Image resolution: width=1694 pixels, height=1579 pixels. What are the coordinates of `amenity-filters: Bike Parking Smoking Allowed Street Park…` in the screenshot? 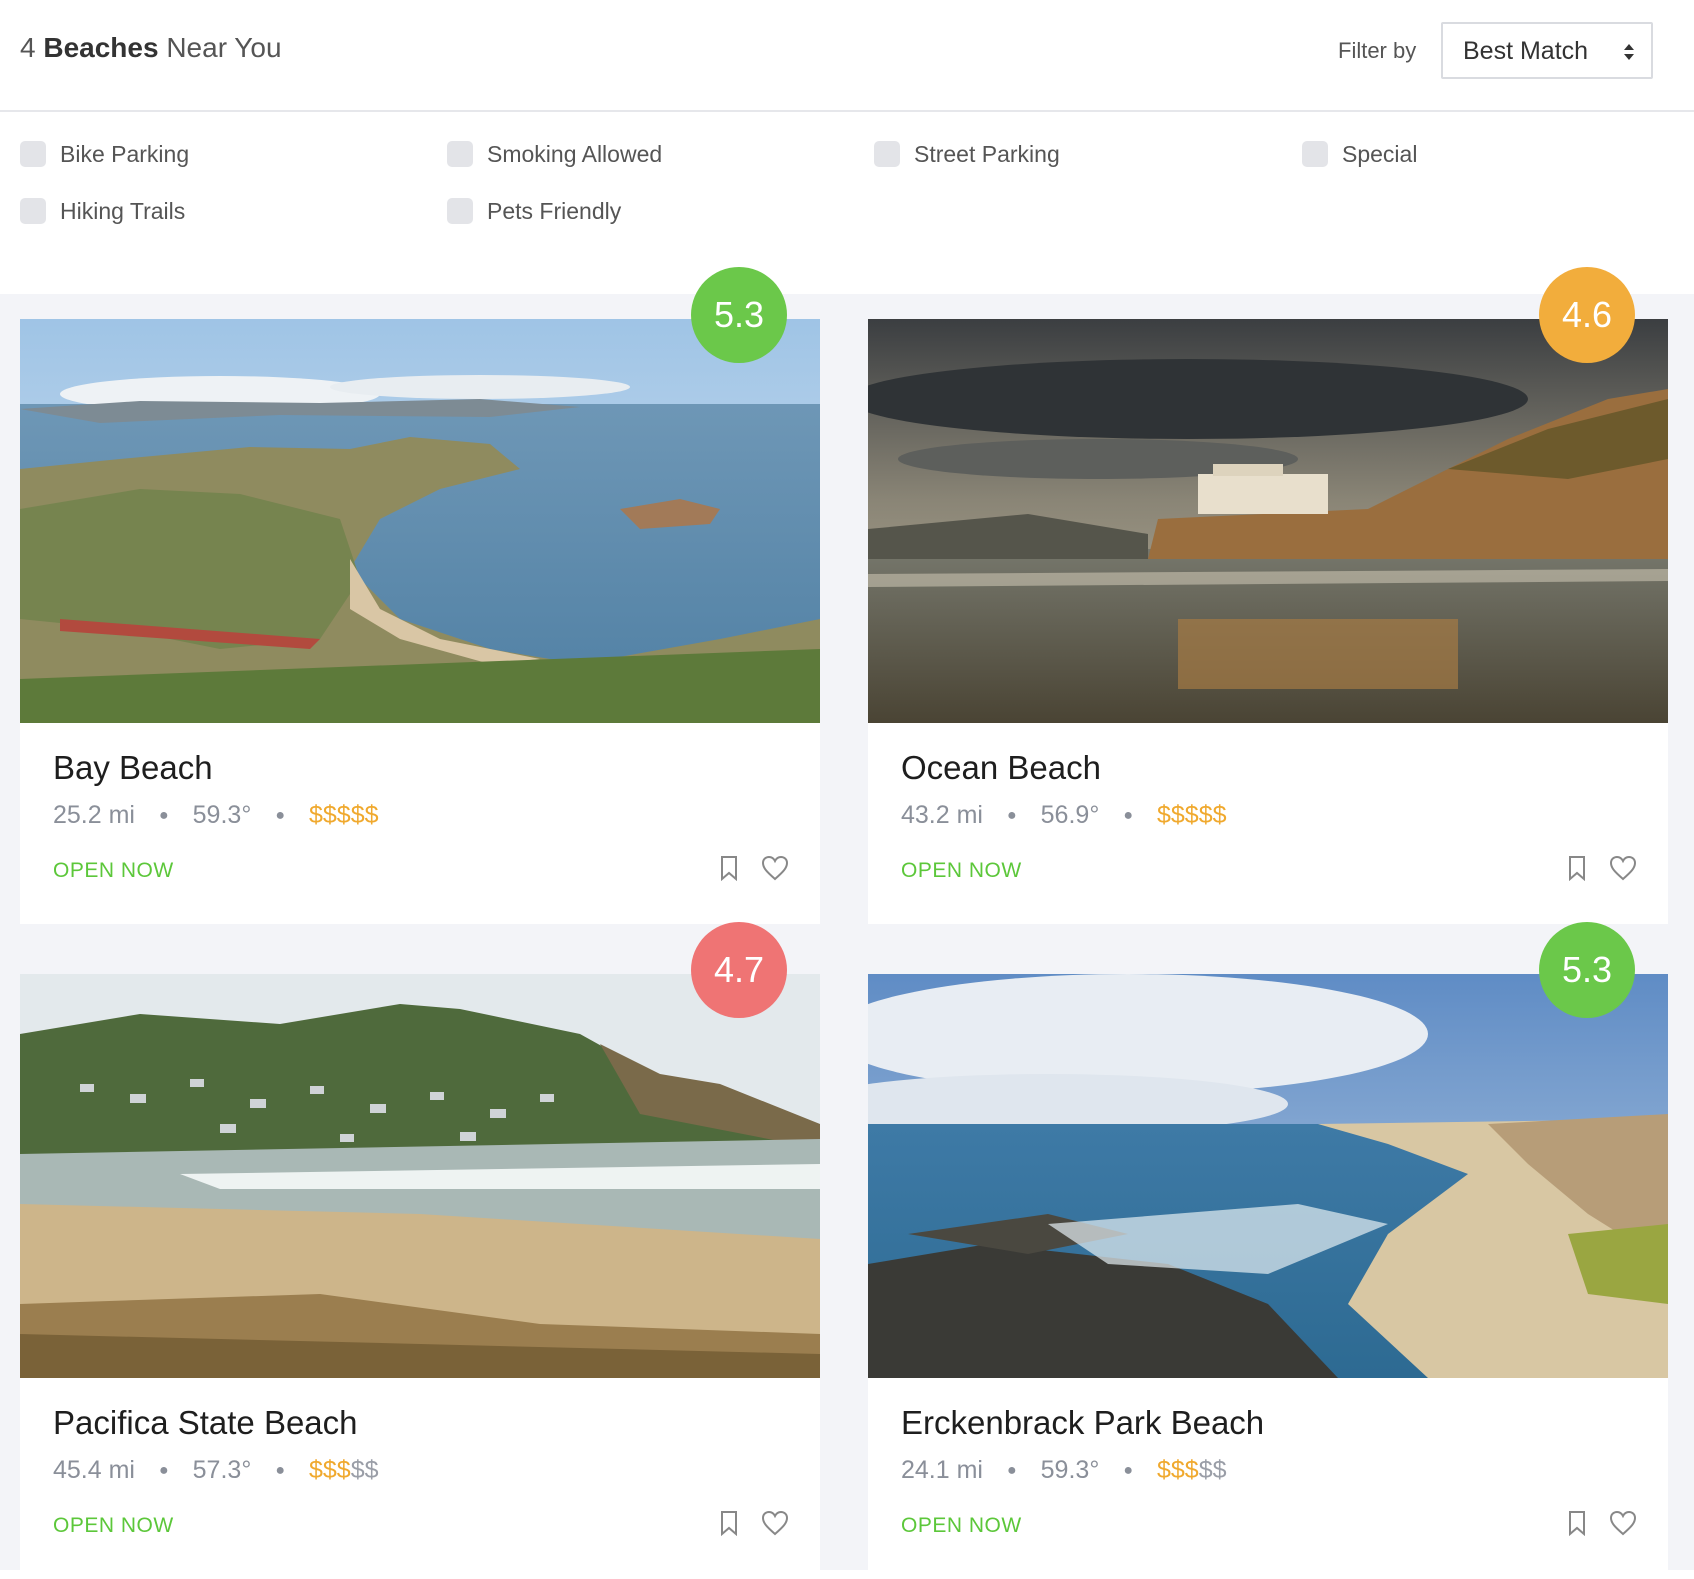 It's located at (847, 203).